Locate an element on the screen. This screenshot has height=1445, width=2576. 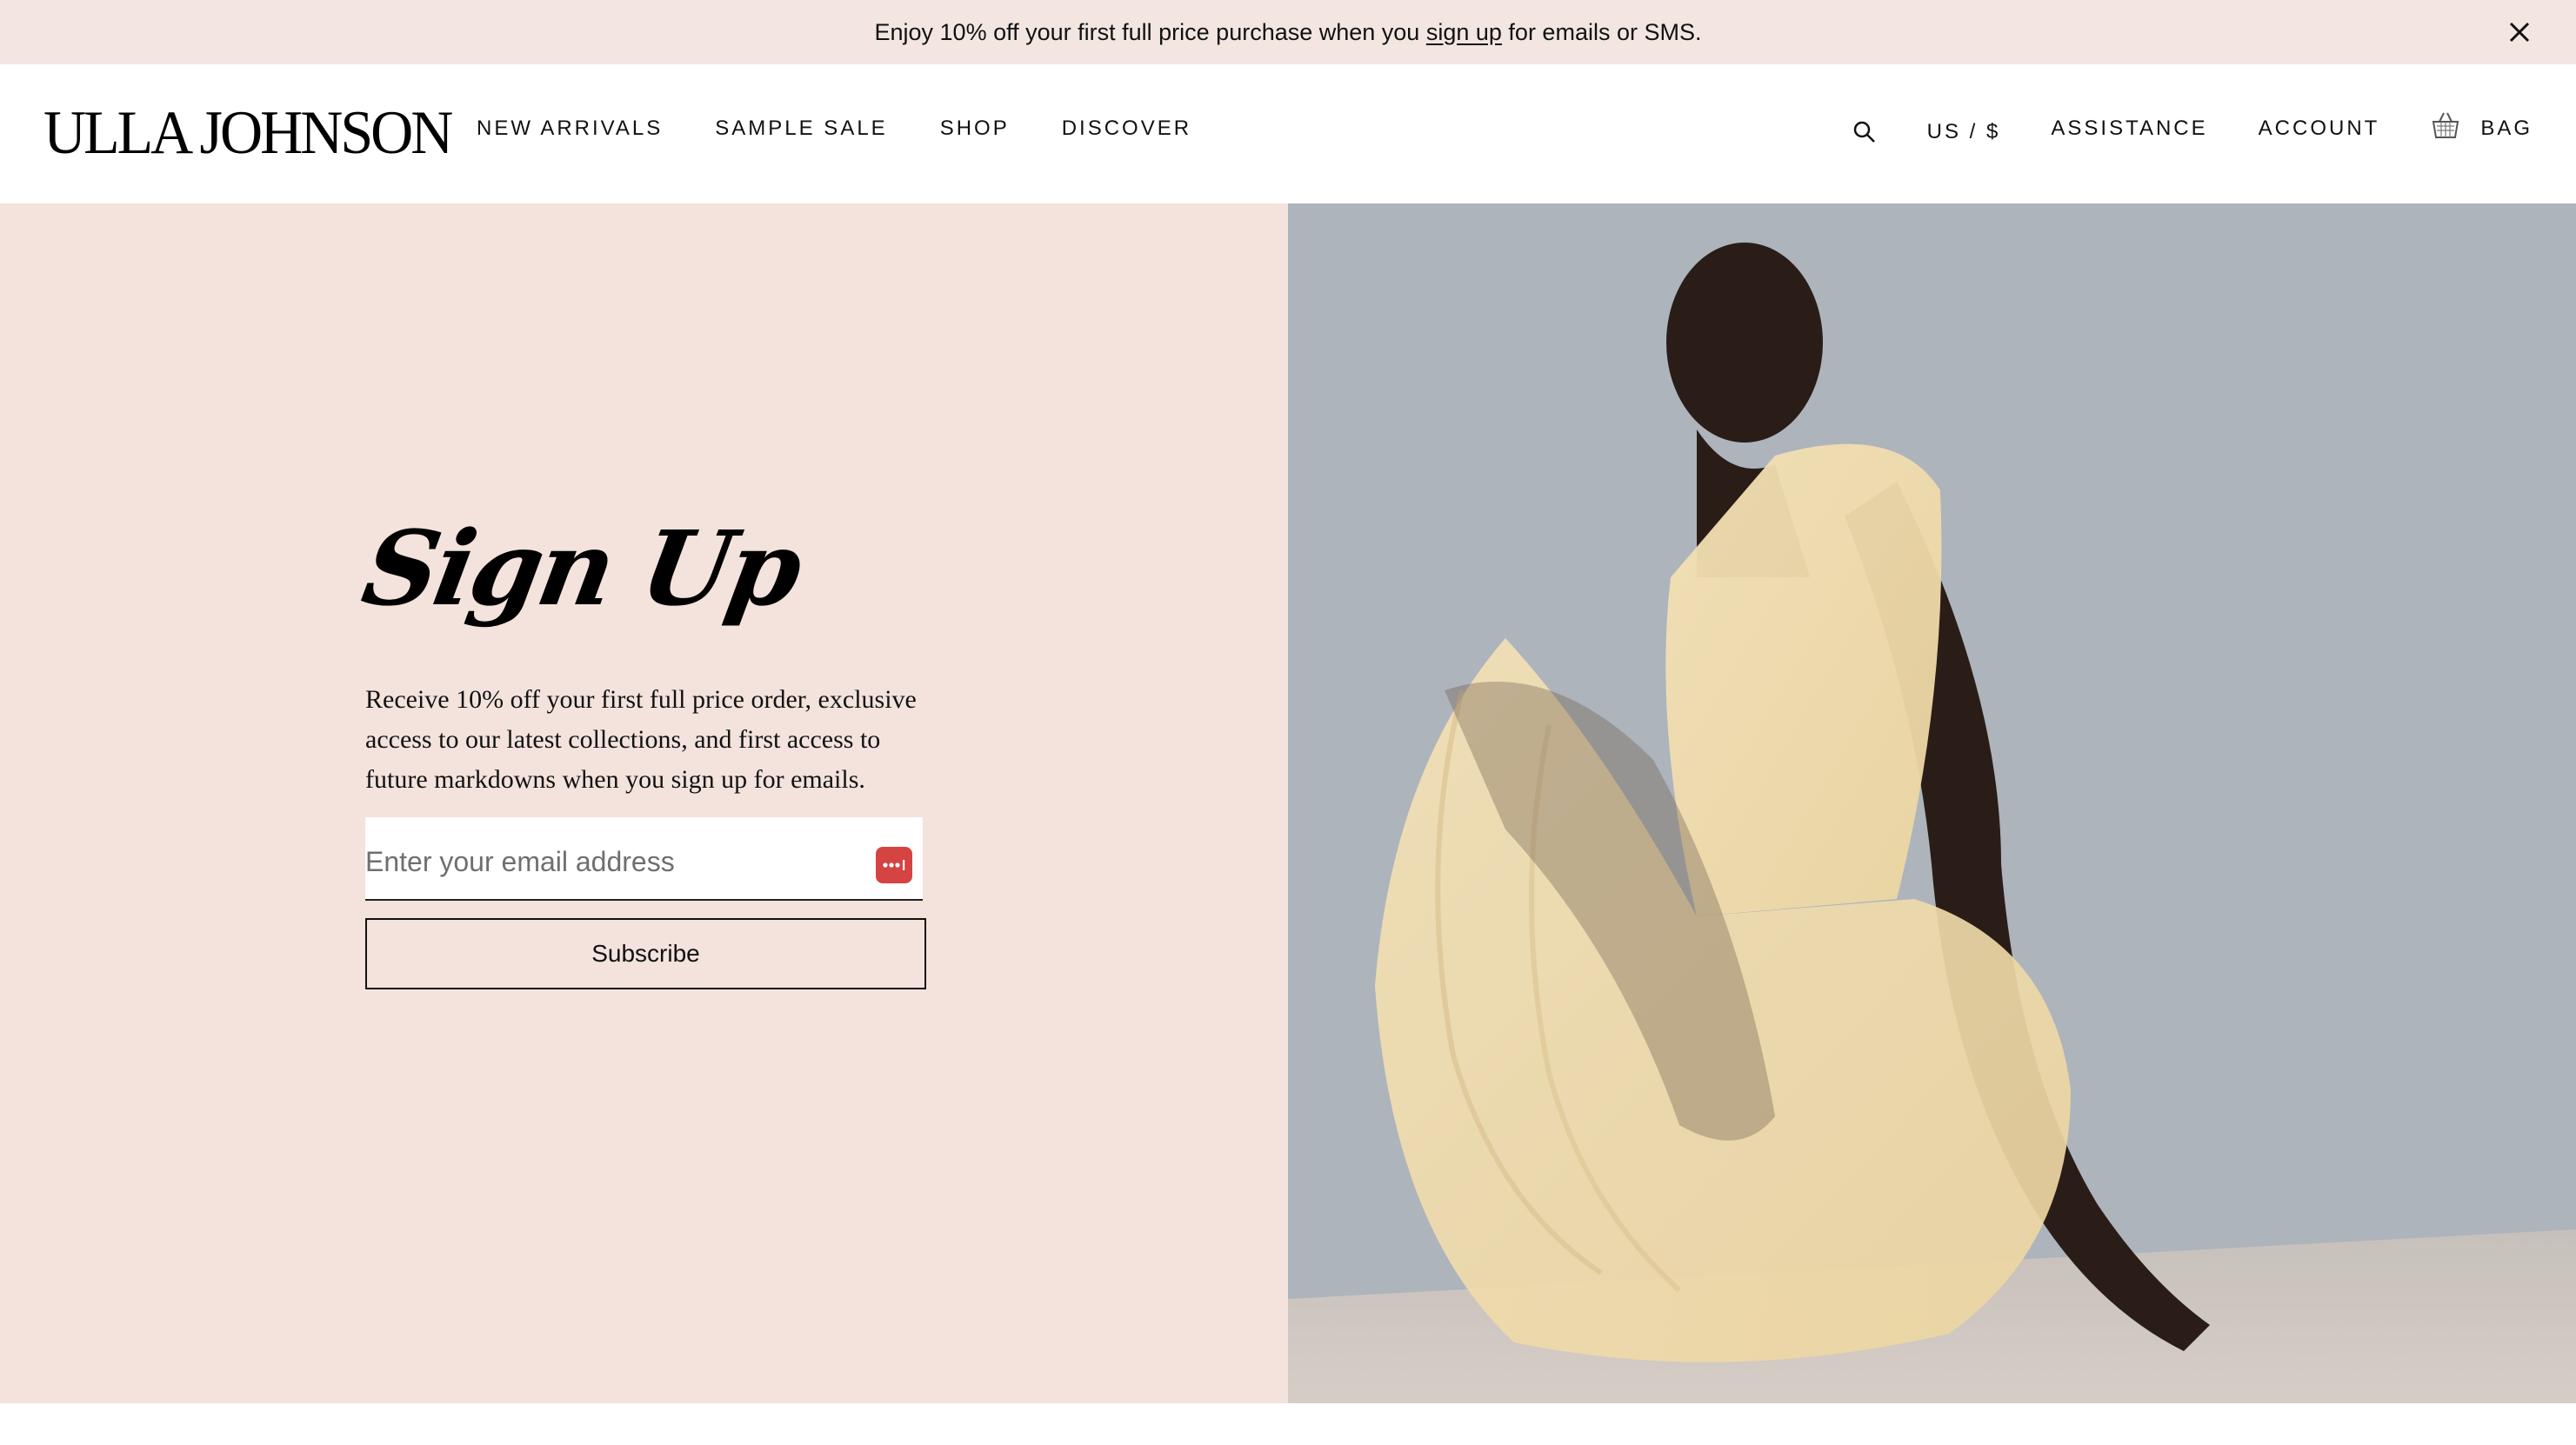
region-selector: US / $ is located at coordinates (1964, 132).